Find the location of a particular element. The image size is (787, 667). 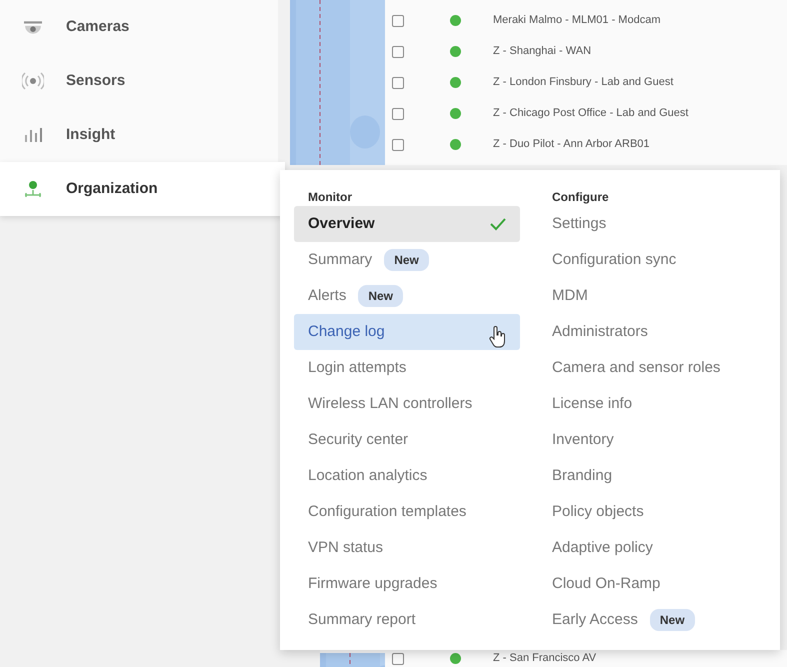

menu-item: Overview is located at coordinates (407, 224).